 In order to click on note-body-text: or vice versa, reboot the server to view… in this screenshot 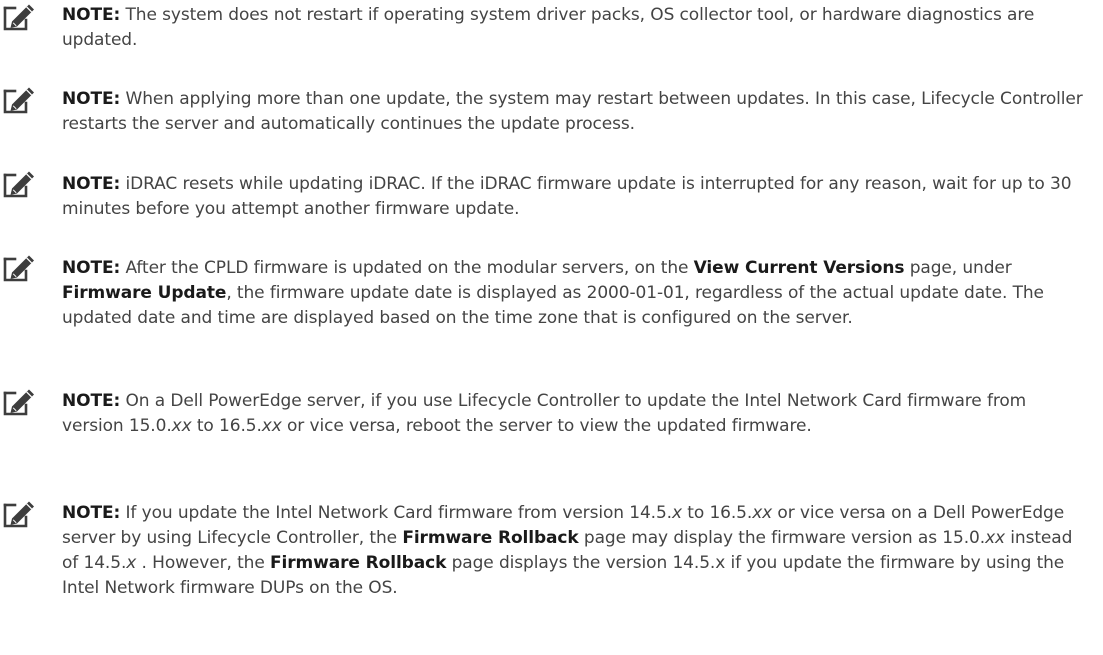, I will do `click(546, 426)`.